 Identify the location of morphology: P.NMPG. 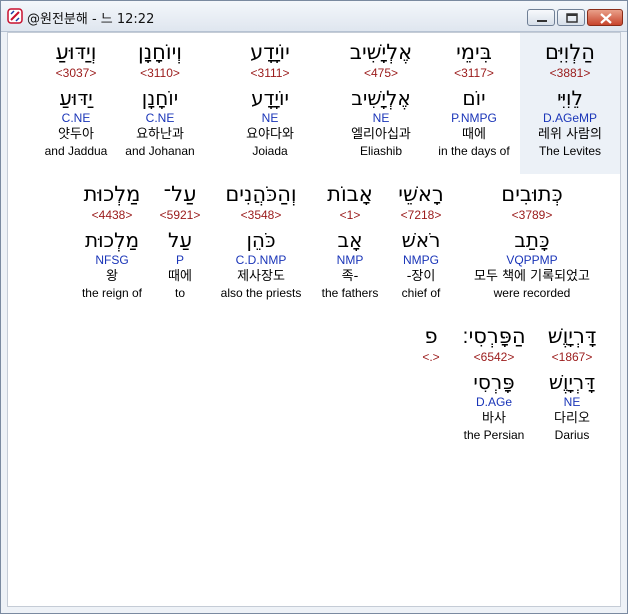
(474, 118).